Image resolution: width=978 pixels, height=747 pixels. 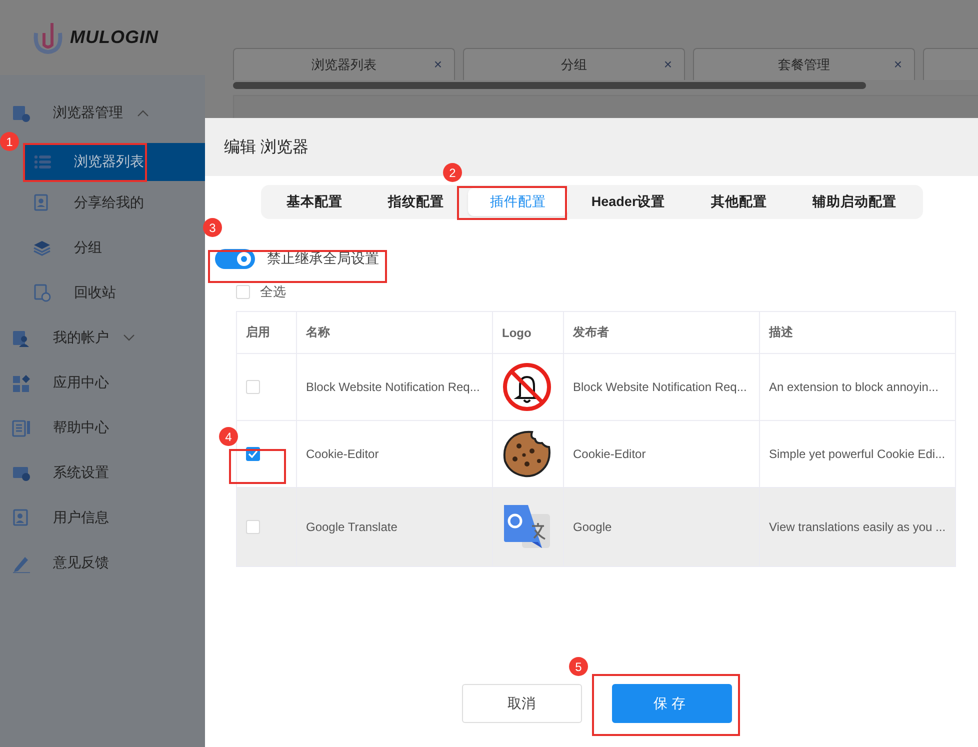 I want to click on column-header: 发布者, so click(x=662, y=333).